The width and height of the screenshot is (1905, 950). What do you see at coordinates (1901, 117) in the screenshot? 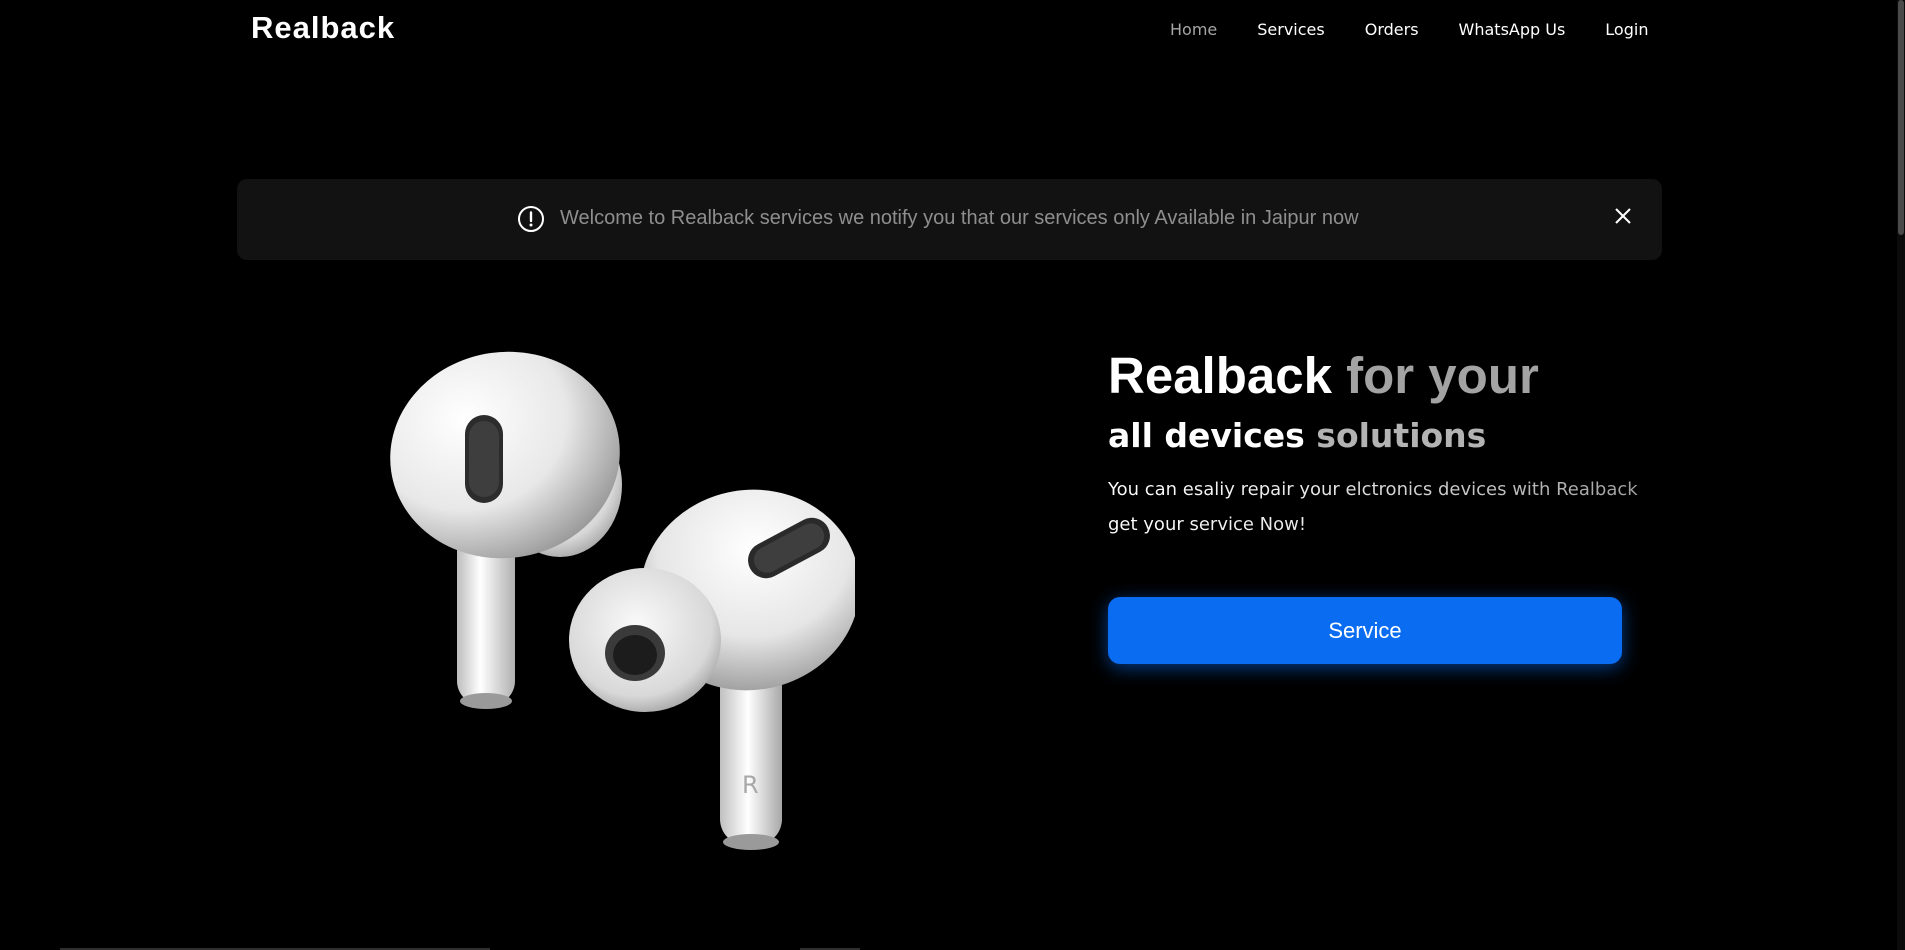
I see `scrollbar-thumb` at bounding box center [1901, 117].